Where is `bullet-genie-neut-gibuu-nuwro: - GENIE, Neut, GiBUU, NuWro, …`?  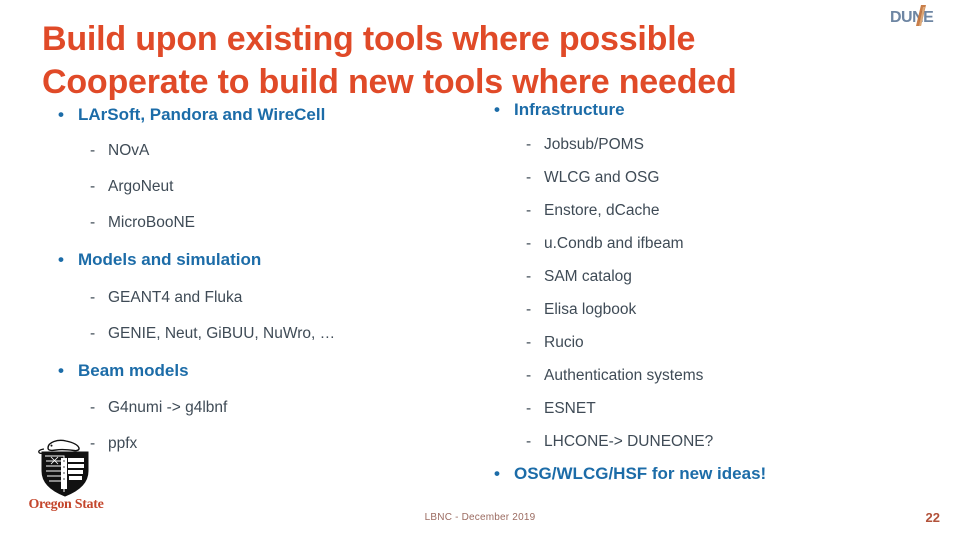 bullet-genie-neut-gibuu-nuwro: - GENIE, Neut, GiBUU, NuWro, … is located at coordinates (261, 333).